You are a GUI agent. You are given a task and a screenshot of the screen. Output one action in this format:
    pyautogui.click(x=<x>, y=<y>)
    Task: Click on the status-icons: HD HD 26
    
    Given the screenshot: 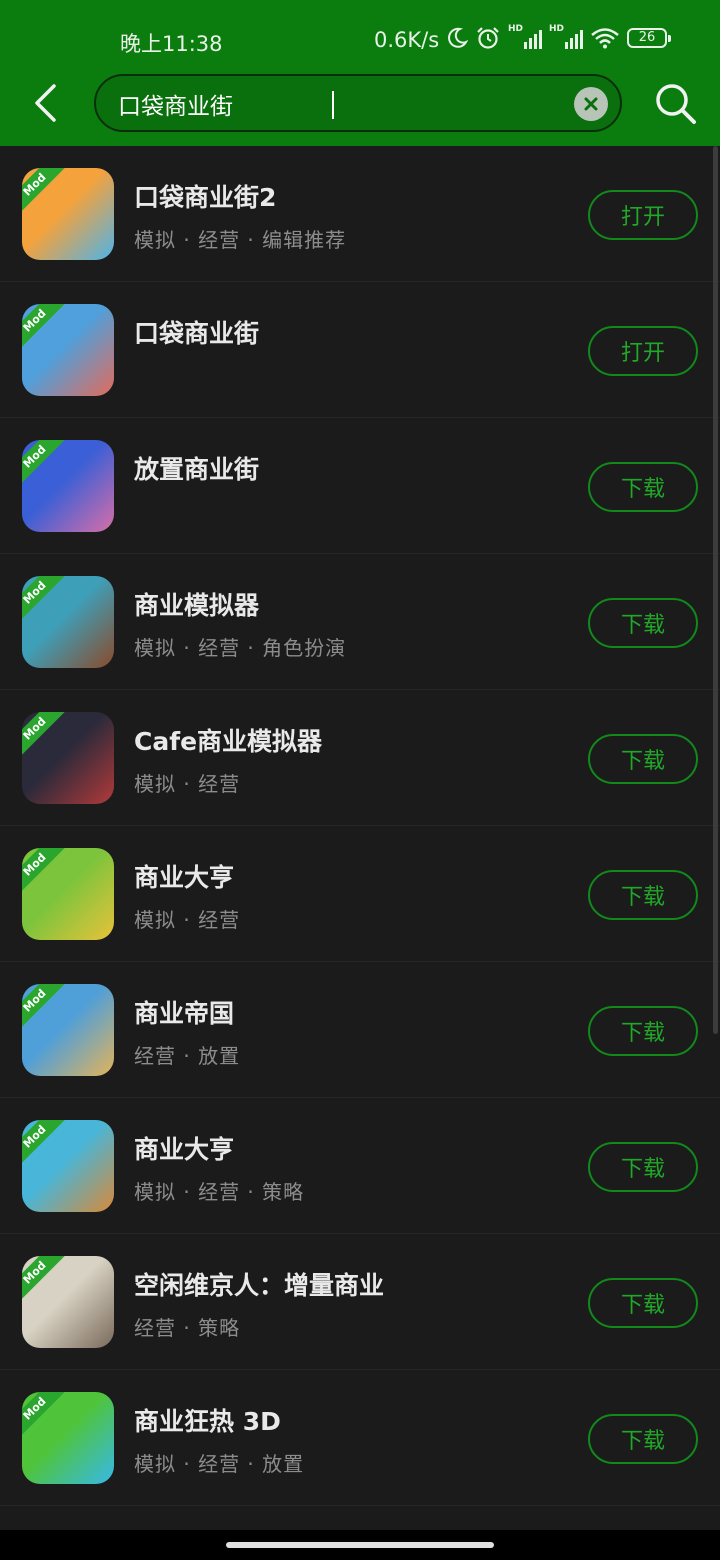 What is the action you would take?
    pyautogui.click(x=558, y=37)
    